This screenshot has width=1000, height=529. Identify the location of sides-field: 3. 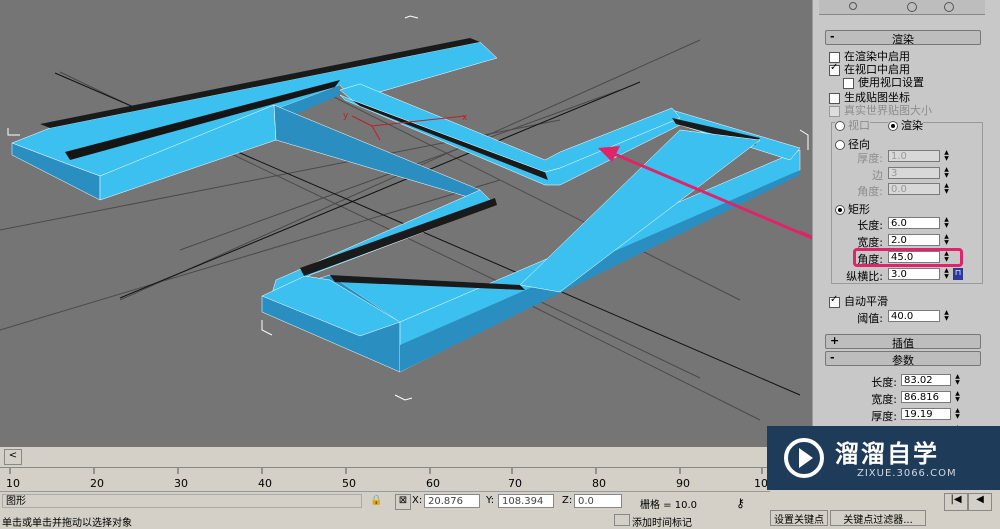
(914, 173).